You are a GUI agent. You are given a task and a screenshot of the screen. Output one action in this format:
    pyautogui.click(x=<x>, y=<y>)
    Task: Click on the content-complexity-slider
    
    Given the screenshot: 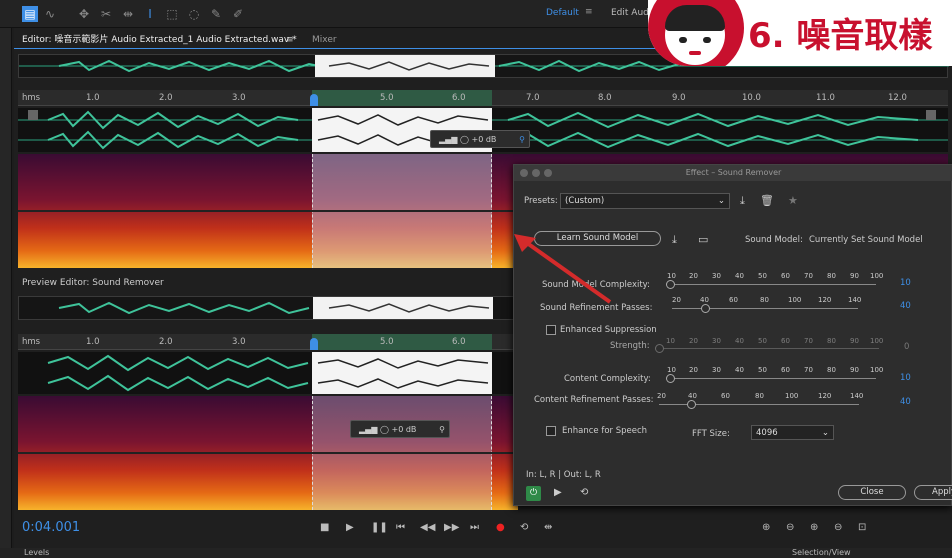 What is the action you would take?
    pyautogui.click(x=771, y=378)
    